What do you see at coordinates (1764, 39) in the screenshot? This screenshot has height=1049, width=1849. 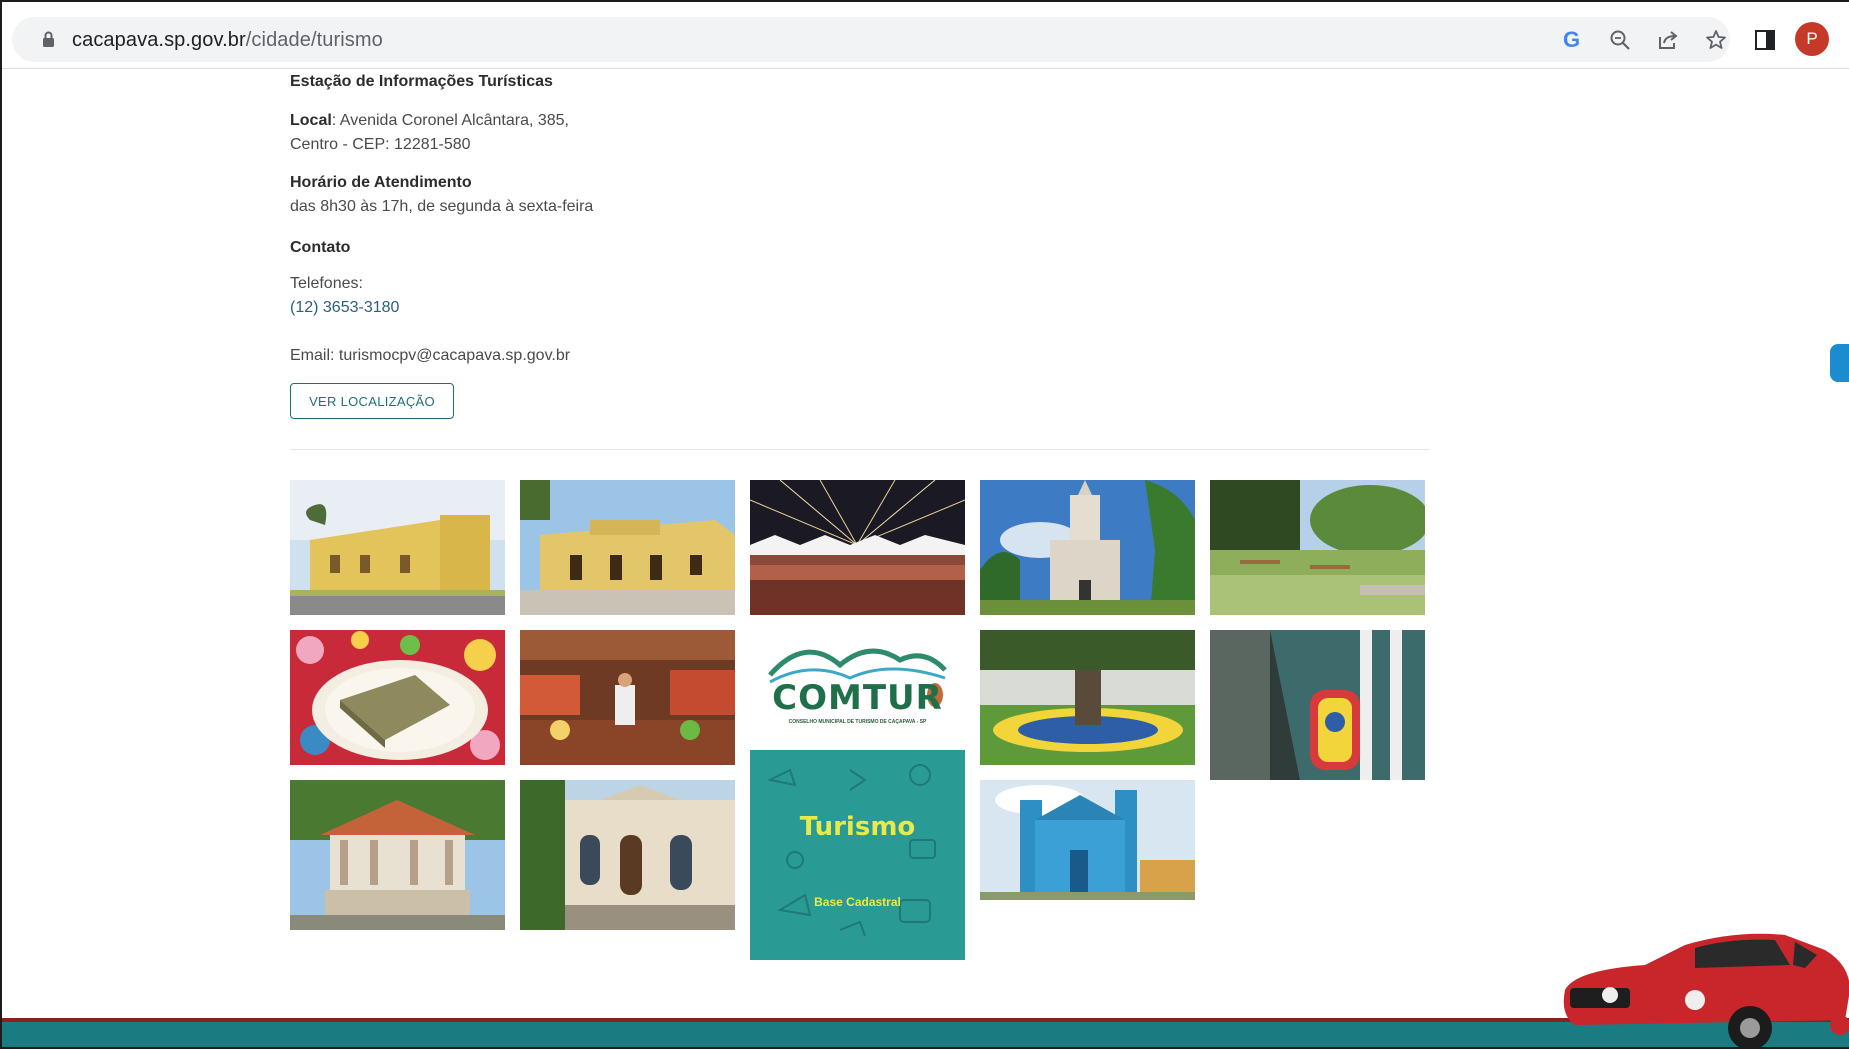 I see `sidepanel-icon` at bounding box center [1764, 39].